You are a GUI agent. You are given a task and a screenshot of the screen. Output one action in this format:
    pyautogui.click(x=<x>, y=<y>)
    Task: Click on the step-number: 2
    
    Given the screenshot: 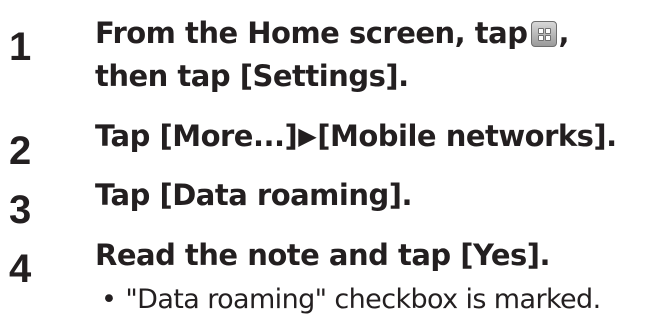 What is the action you would take?
    pyautogui.click(x=20, y=151)
    